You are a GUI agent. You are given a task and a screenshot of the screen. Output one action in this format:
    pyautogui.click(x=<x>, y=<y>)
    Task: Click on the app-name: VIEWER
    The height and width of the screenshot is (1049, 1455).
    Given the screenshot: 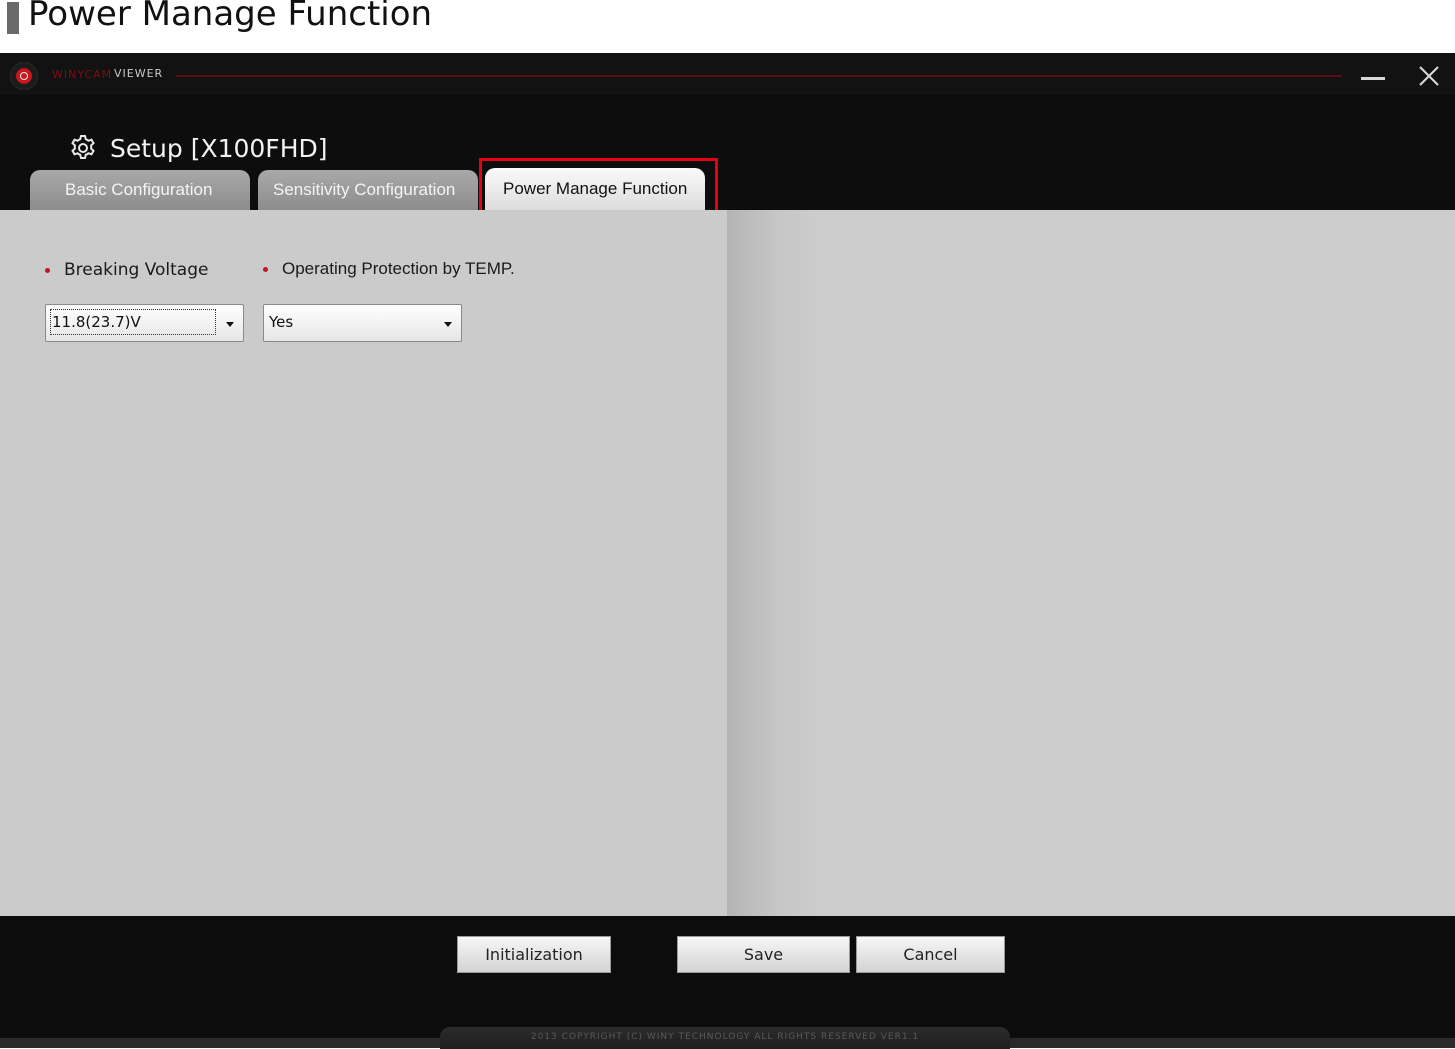 What is the action you would take?
    pyautogui.click(x=139, y=73)
    